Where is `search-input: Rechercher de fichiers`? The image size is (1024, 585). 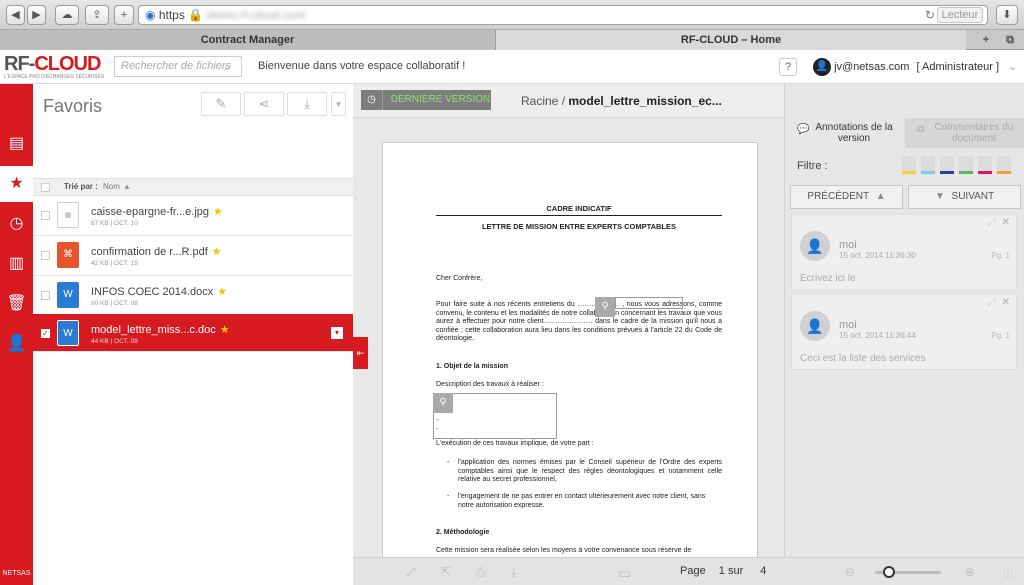
search-input: Rechercher de fichiers is located at coordinates (178, 66).